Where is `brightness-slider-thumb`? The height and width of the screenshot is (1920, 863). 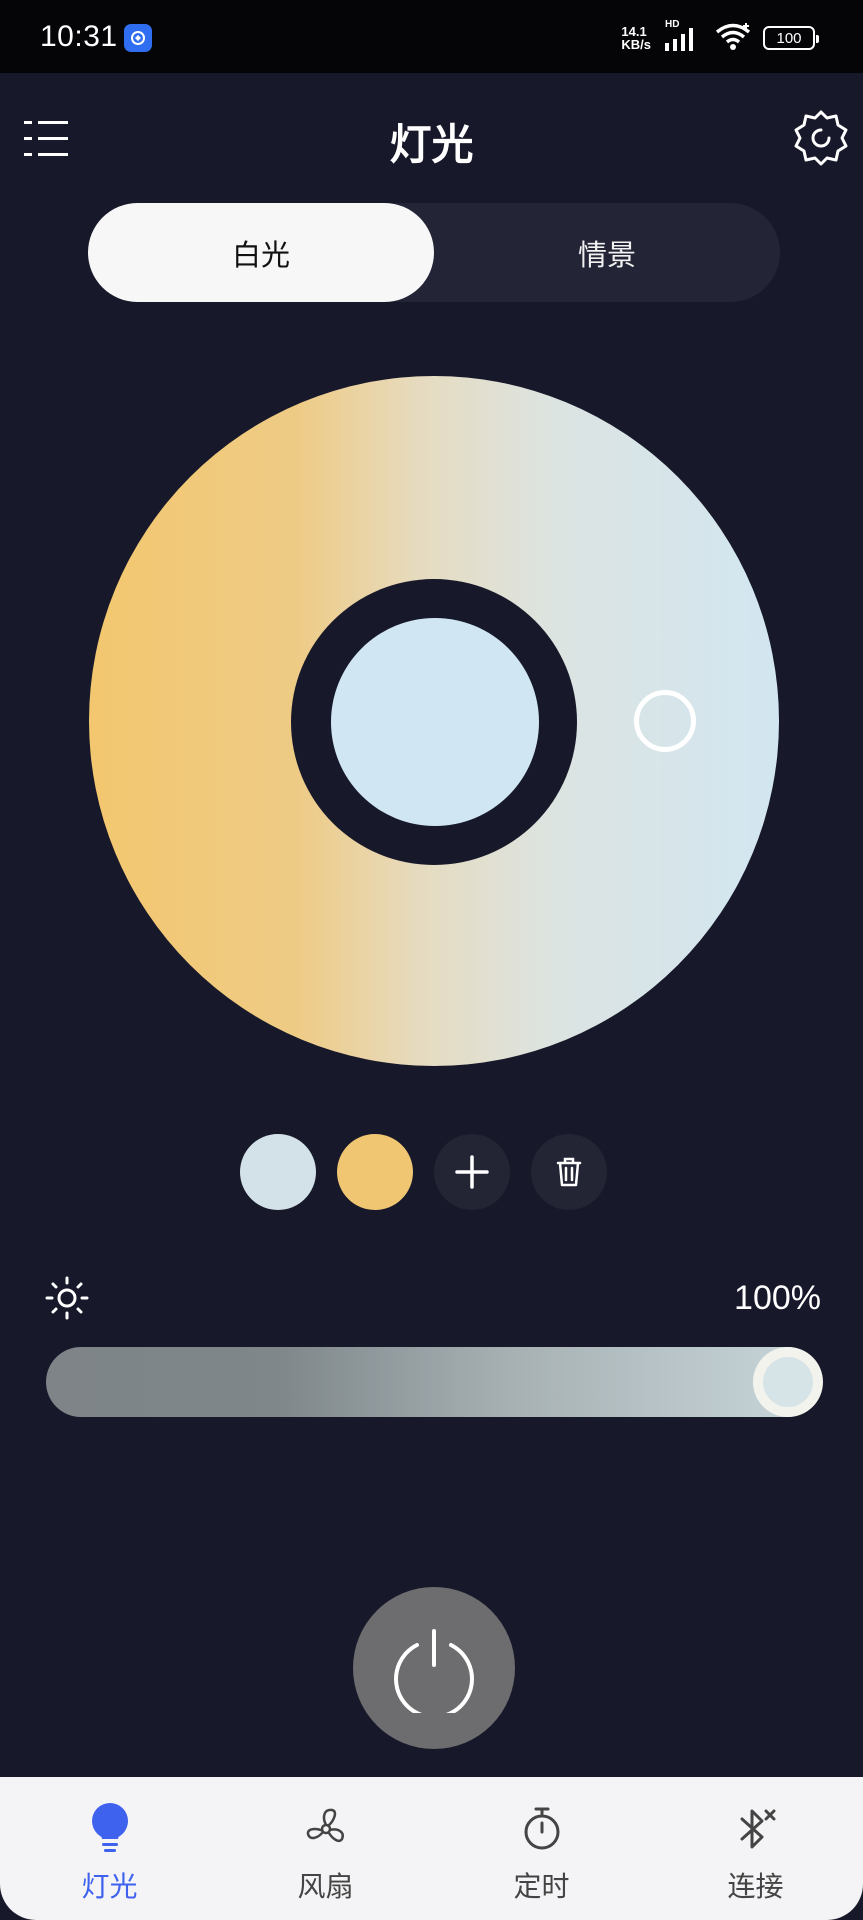
brightness-slider-thumb is located at coordinates (788, 1382).